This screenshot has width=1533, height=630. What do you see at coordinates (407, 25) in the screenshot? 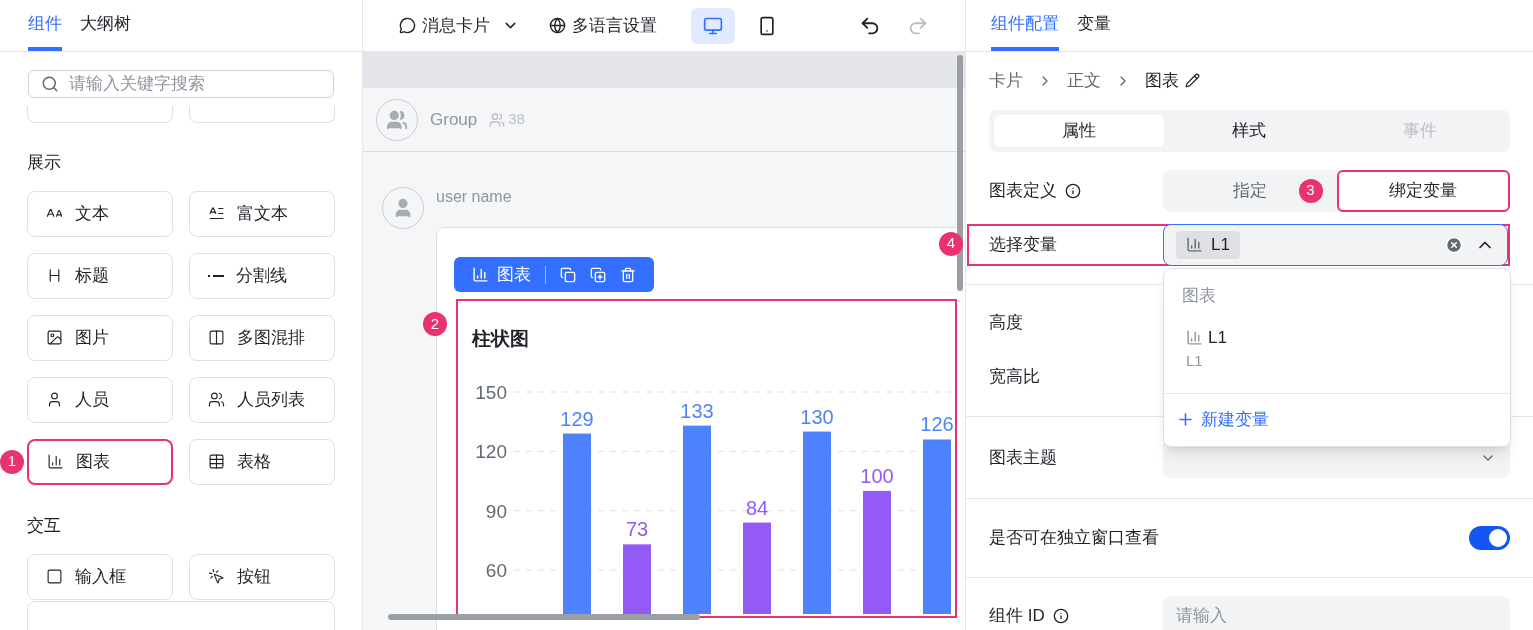
I see `chat-bubble-icon` at bounding box center [407, 25].